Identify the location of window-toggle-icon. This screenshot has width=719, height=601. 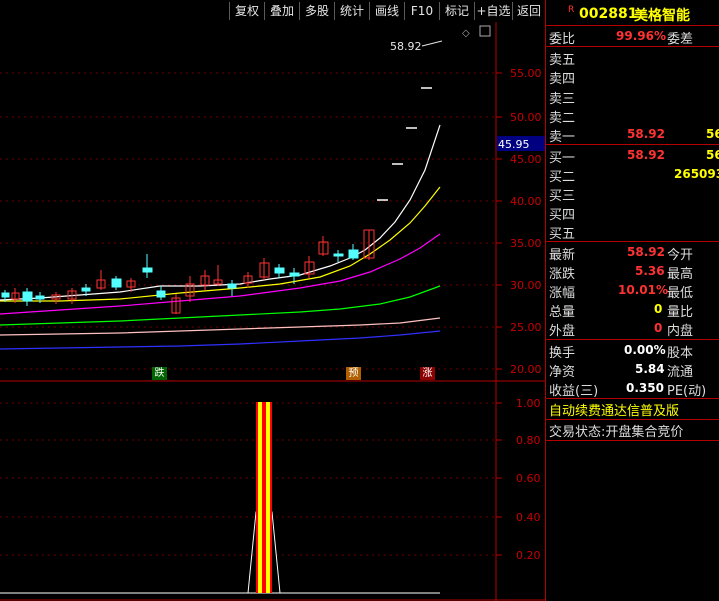
(485, 31).